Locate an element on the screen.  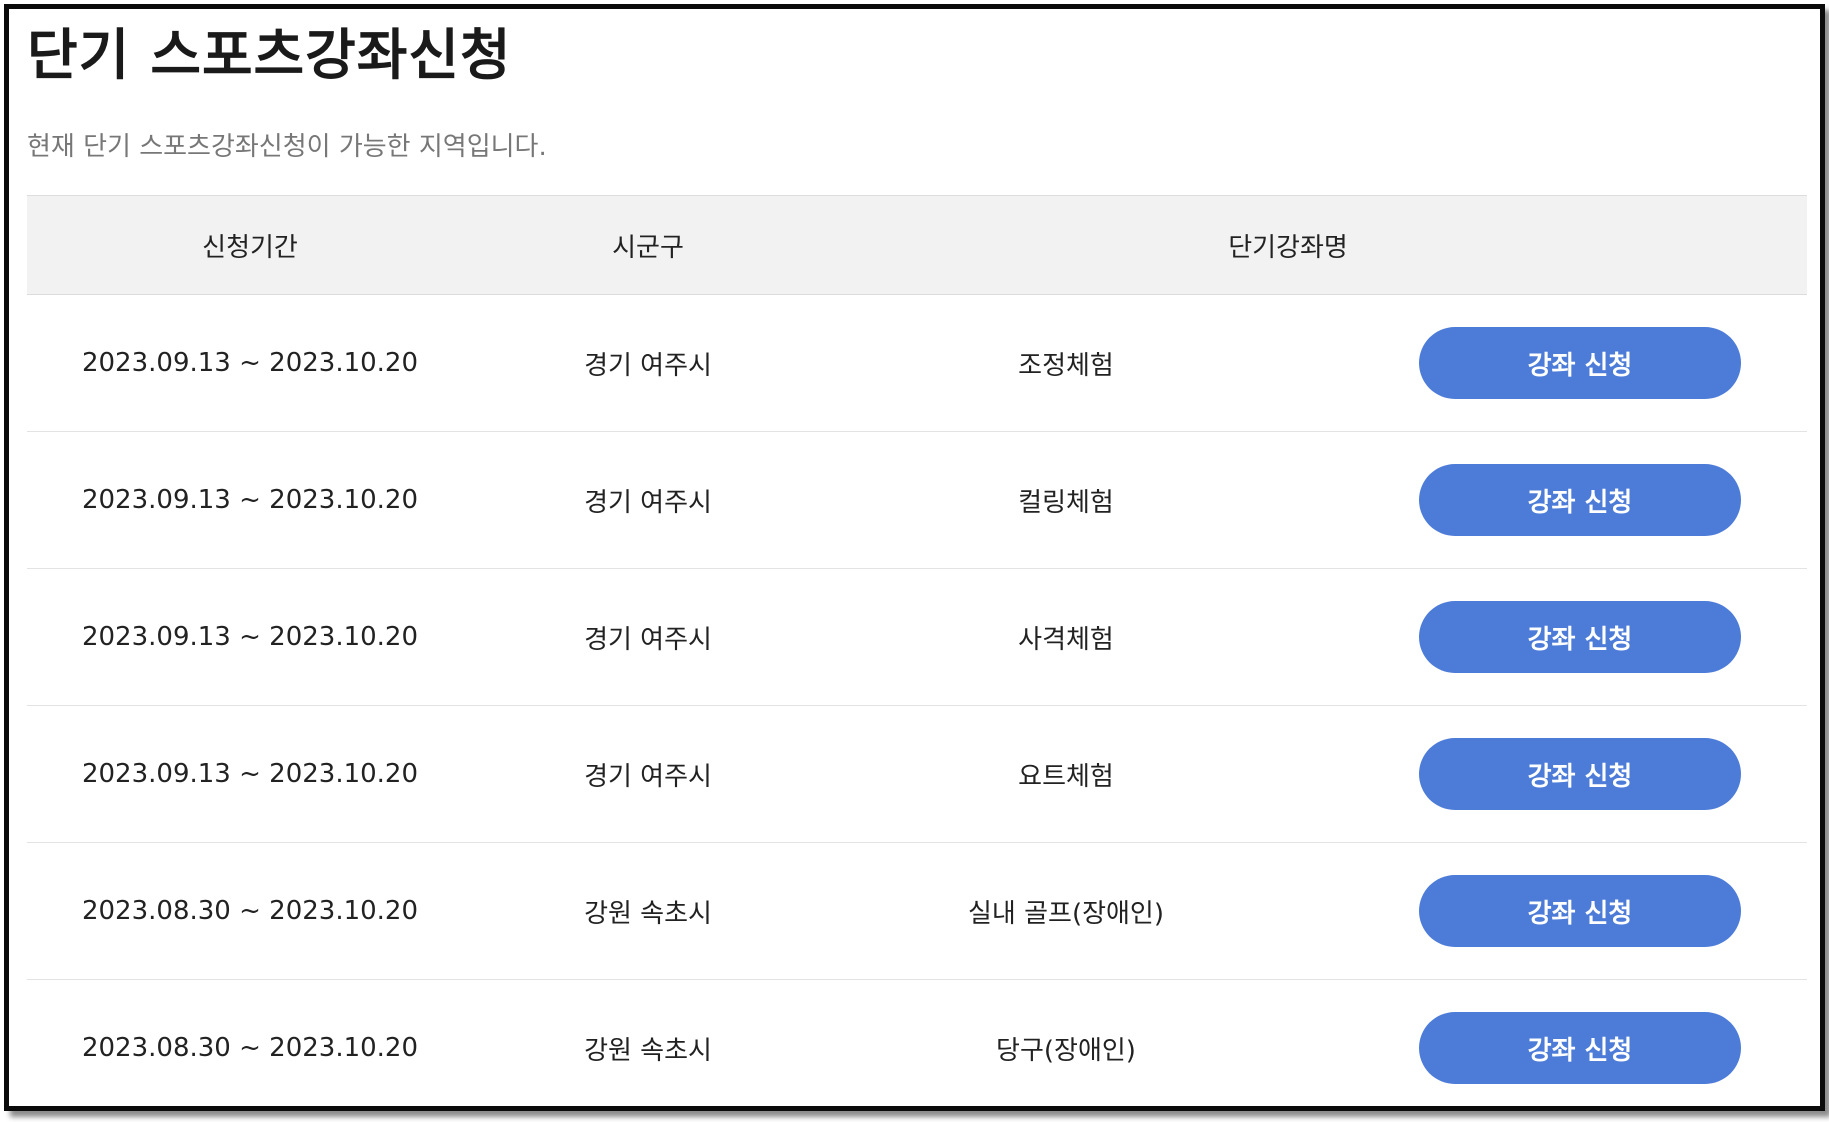
header-period: 신청기간 is located at coordinates (250, 247).